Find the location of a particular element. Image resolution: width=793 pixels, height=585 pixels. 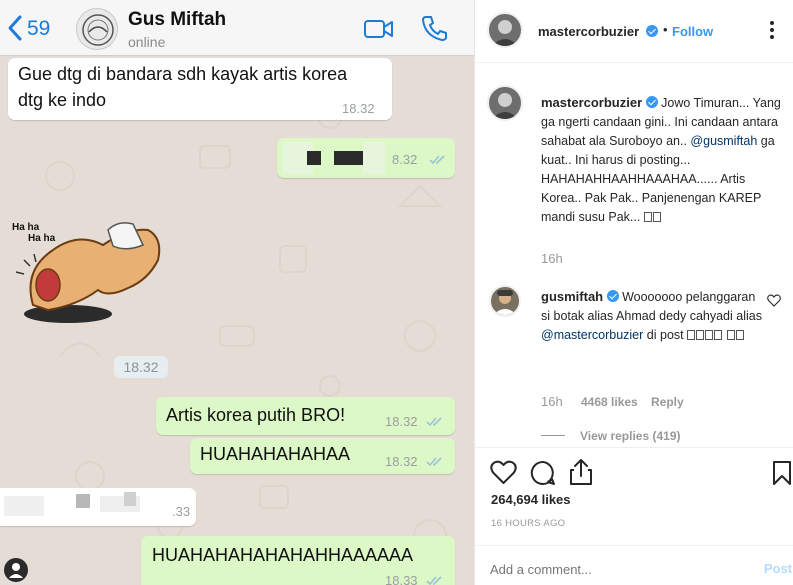

back-arrow-icon is located at coordinates (15, 28).